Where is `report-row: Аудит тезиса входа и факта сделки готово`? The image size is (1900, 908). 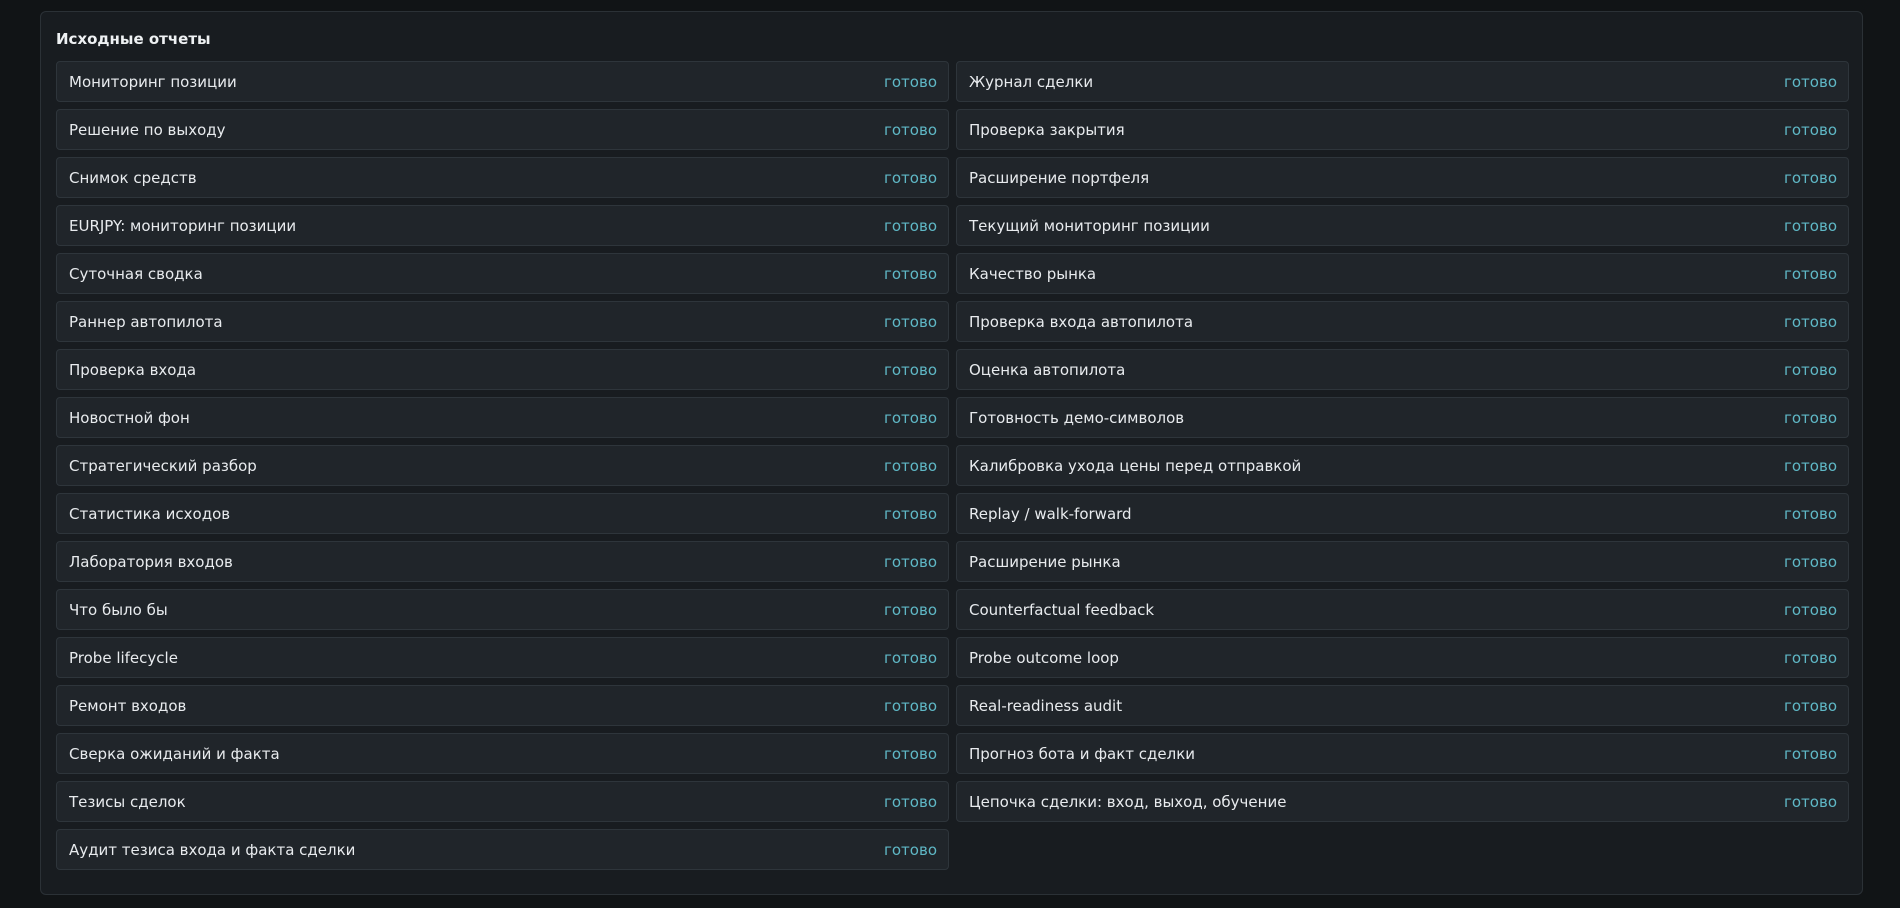 report-row: Аудит тезиса входа и факта сделки готово is located at coordinates (502, 849).